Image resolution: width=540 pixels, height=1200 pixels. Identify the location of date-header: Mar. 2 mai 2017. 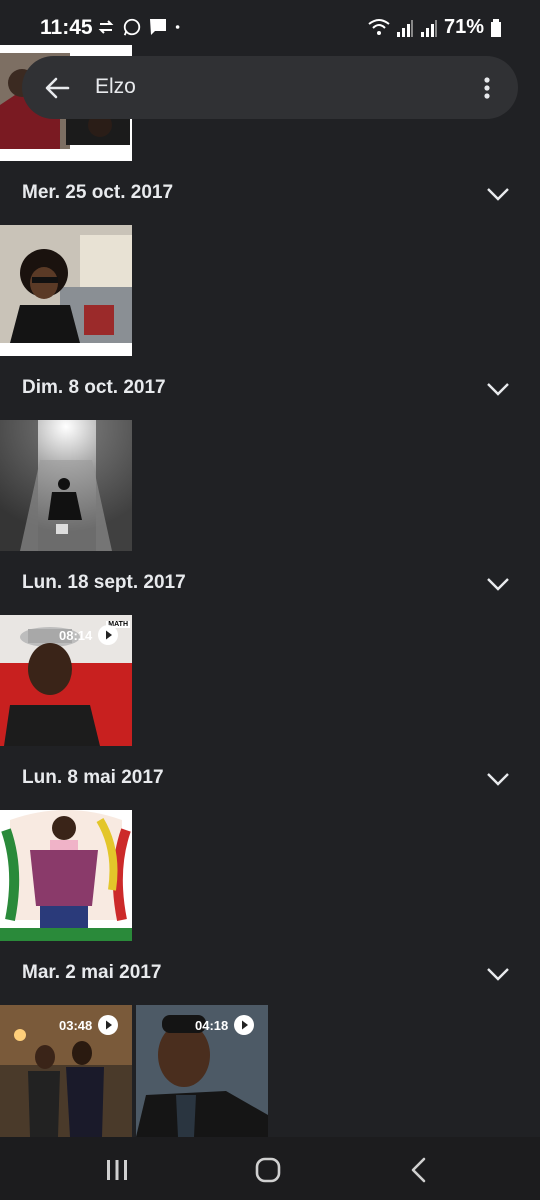
(270, 974).